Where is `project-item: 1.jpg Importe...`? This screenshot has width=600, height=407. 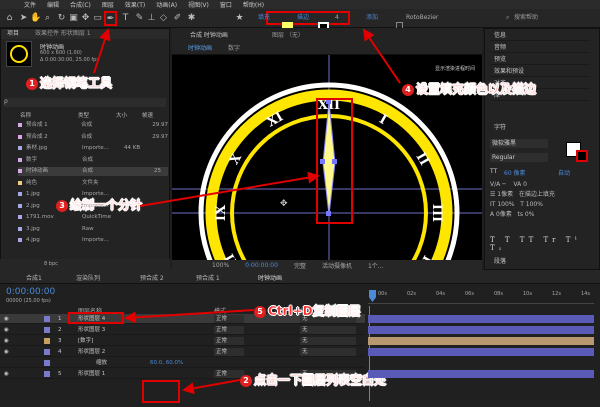 project-item: 1.jpg Importe... is located at coordinates (93, 194).